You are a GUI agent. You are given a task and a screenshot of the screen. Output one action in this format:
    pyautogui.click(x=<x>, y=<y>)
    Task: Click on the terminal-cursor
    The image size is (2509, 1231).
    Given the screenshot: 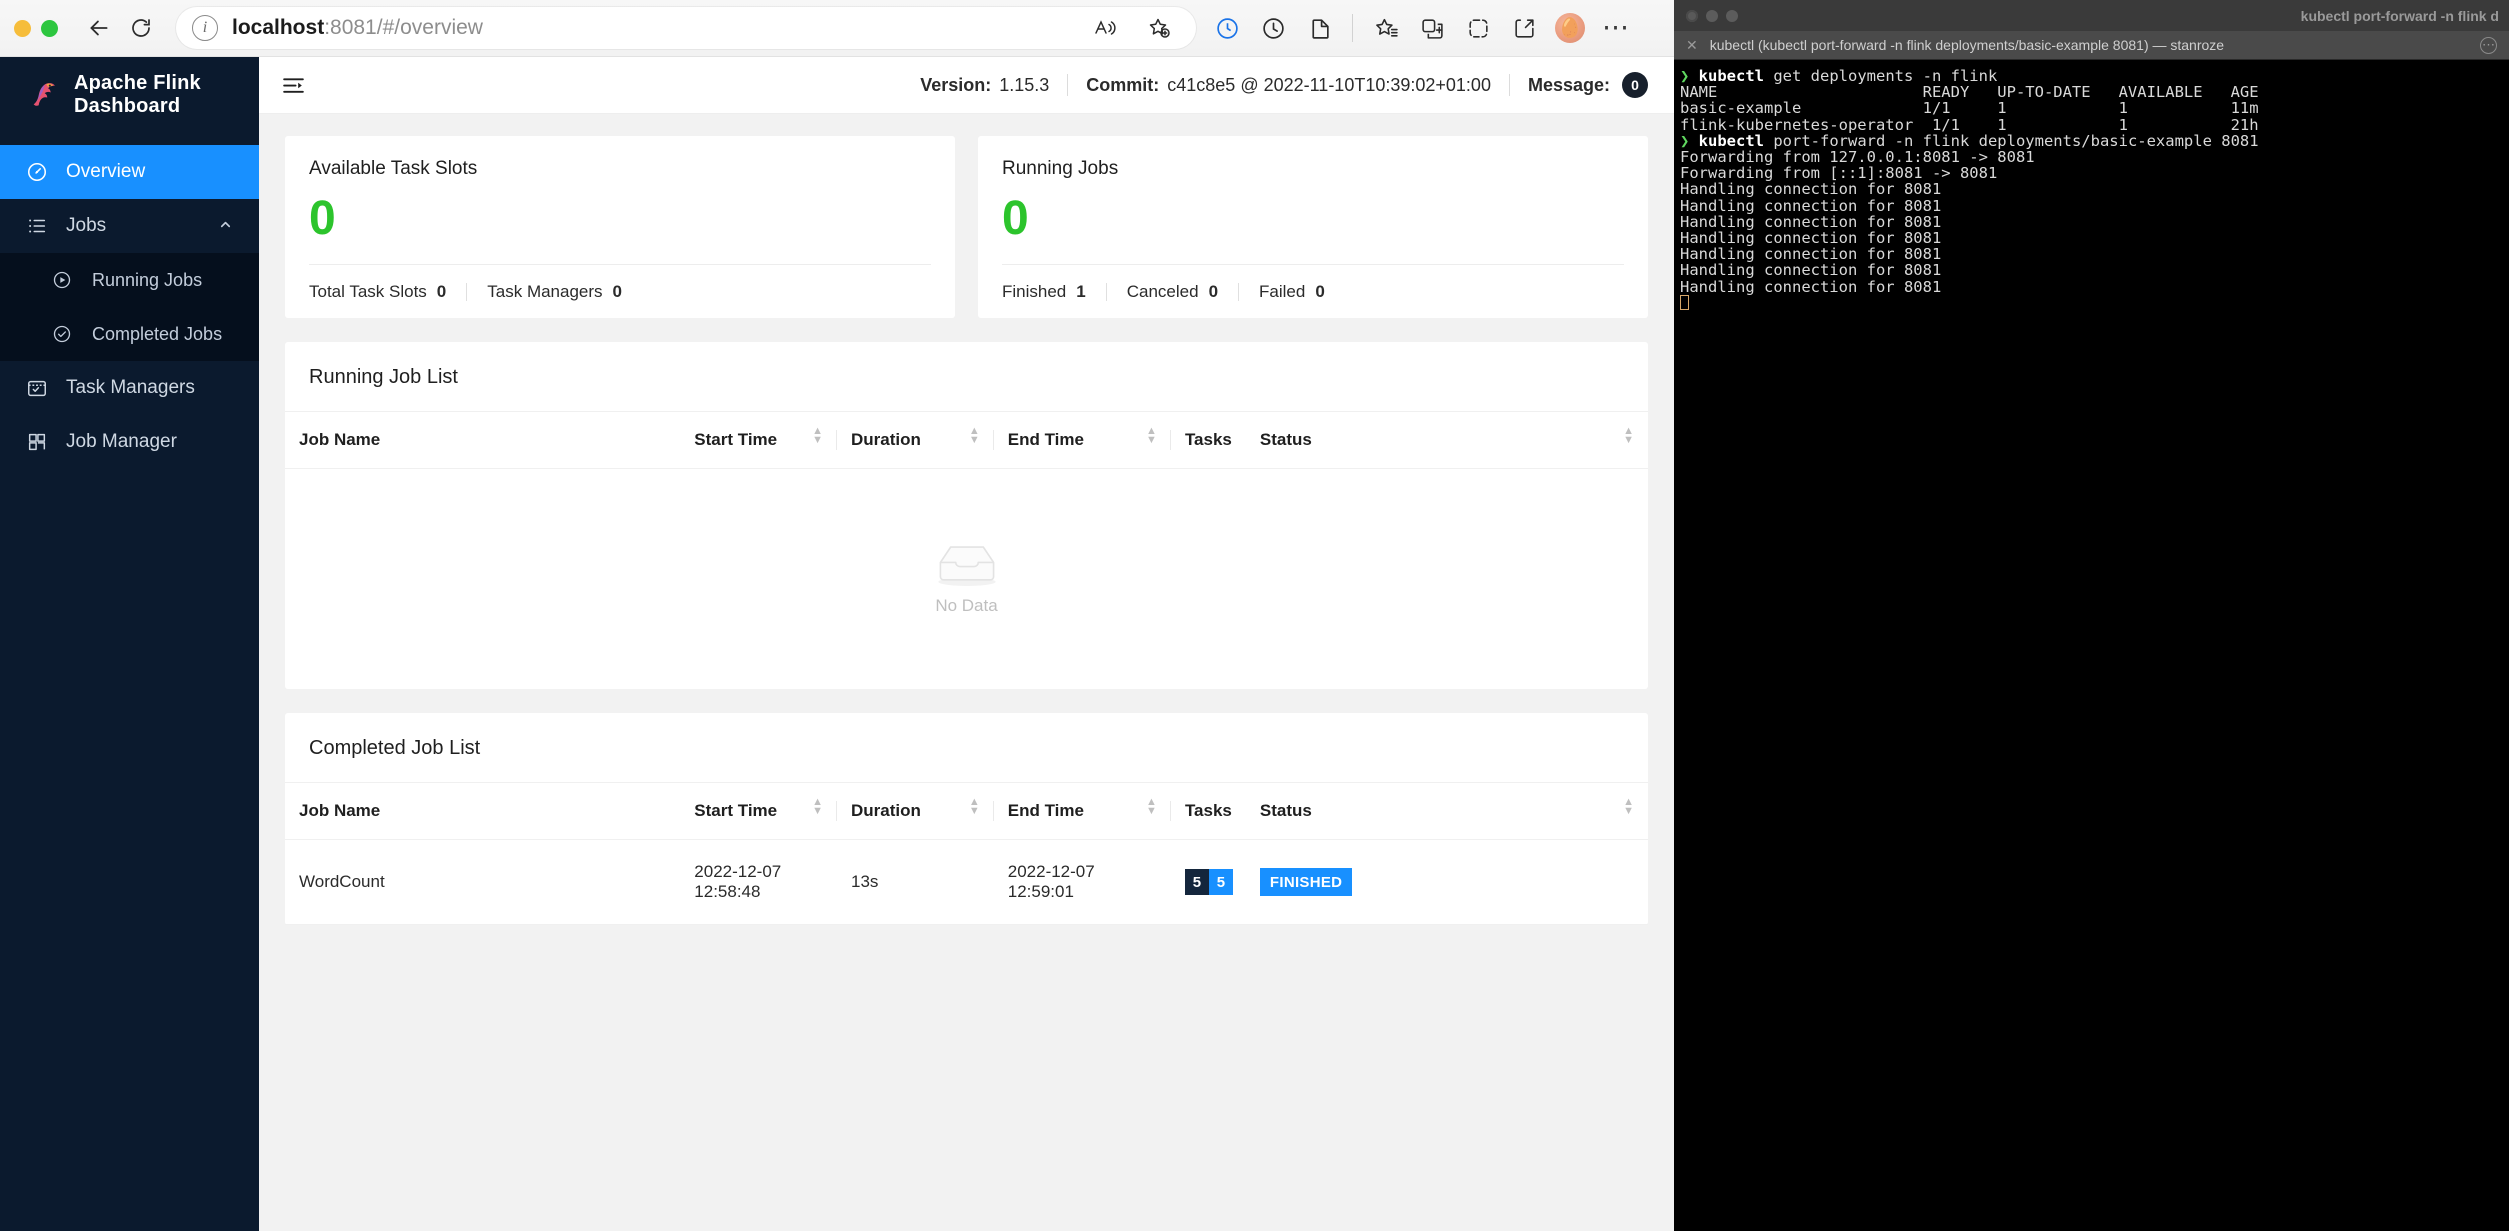 What is the action you would take?
    pyautogui.click(x=2091, y=302)
    